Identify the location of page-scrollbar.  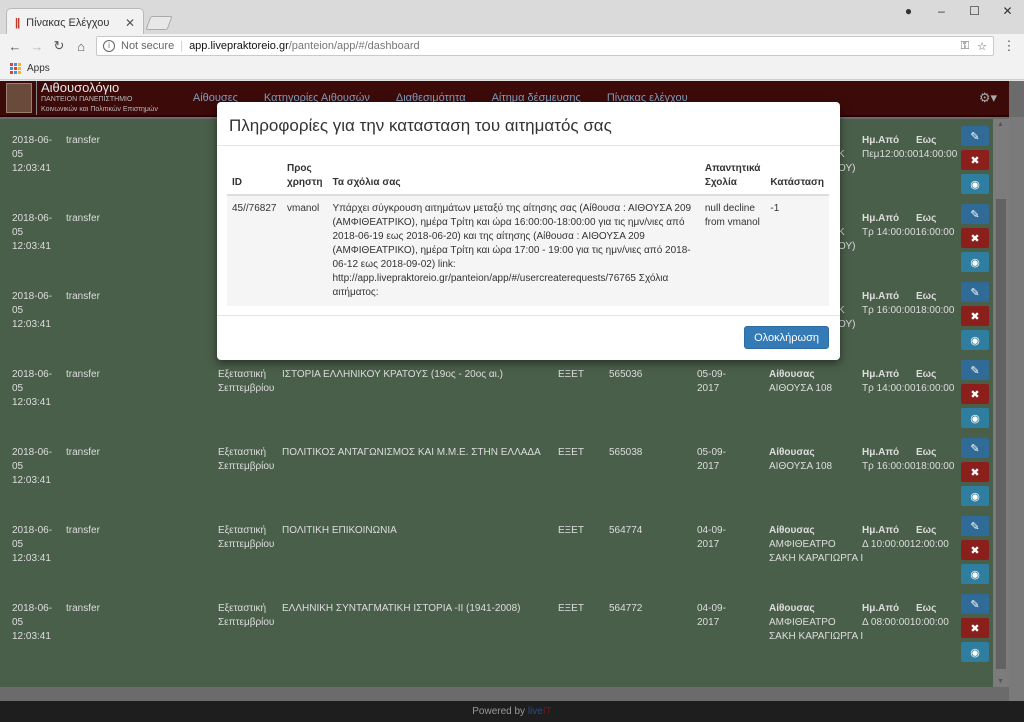
(1016, 409).